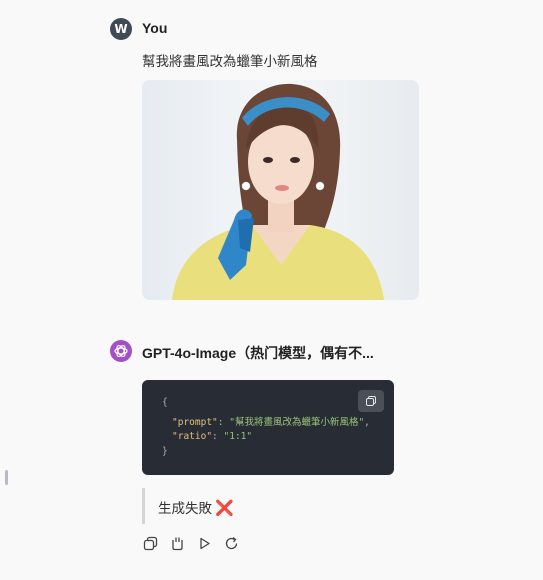 The width and height of the screenshot is (543, 580). I want to click on user-message-text: 幫我將畫風改為蠟筆小新風格, so click(230, 62).